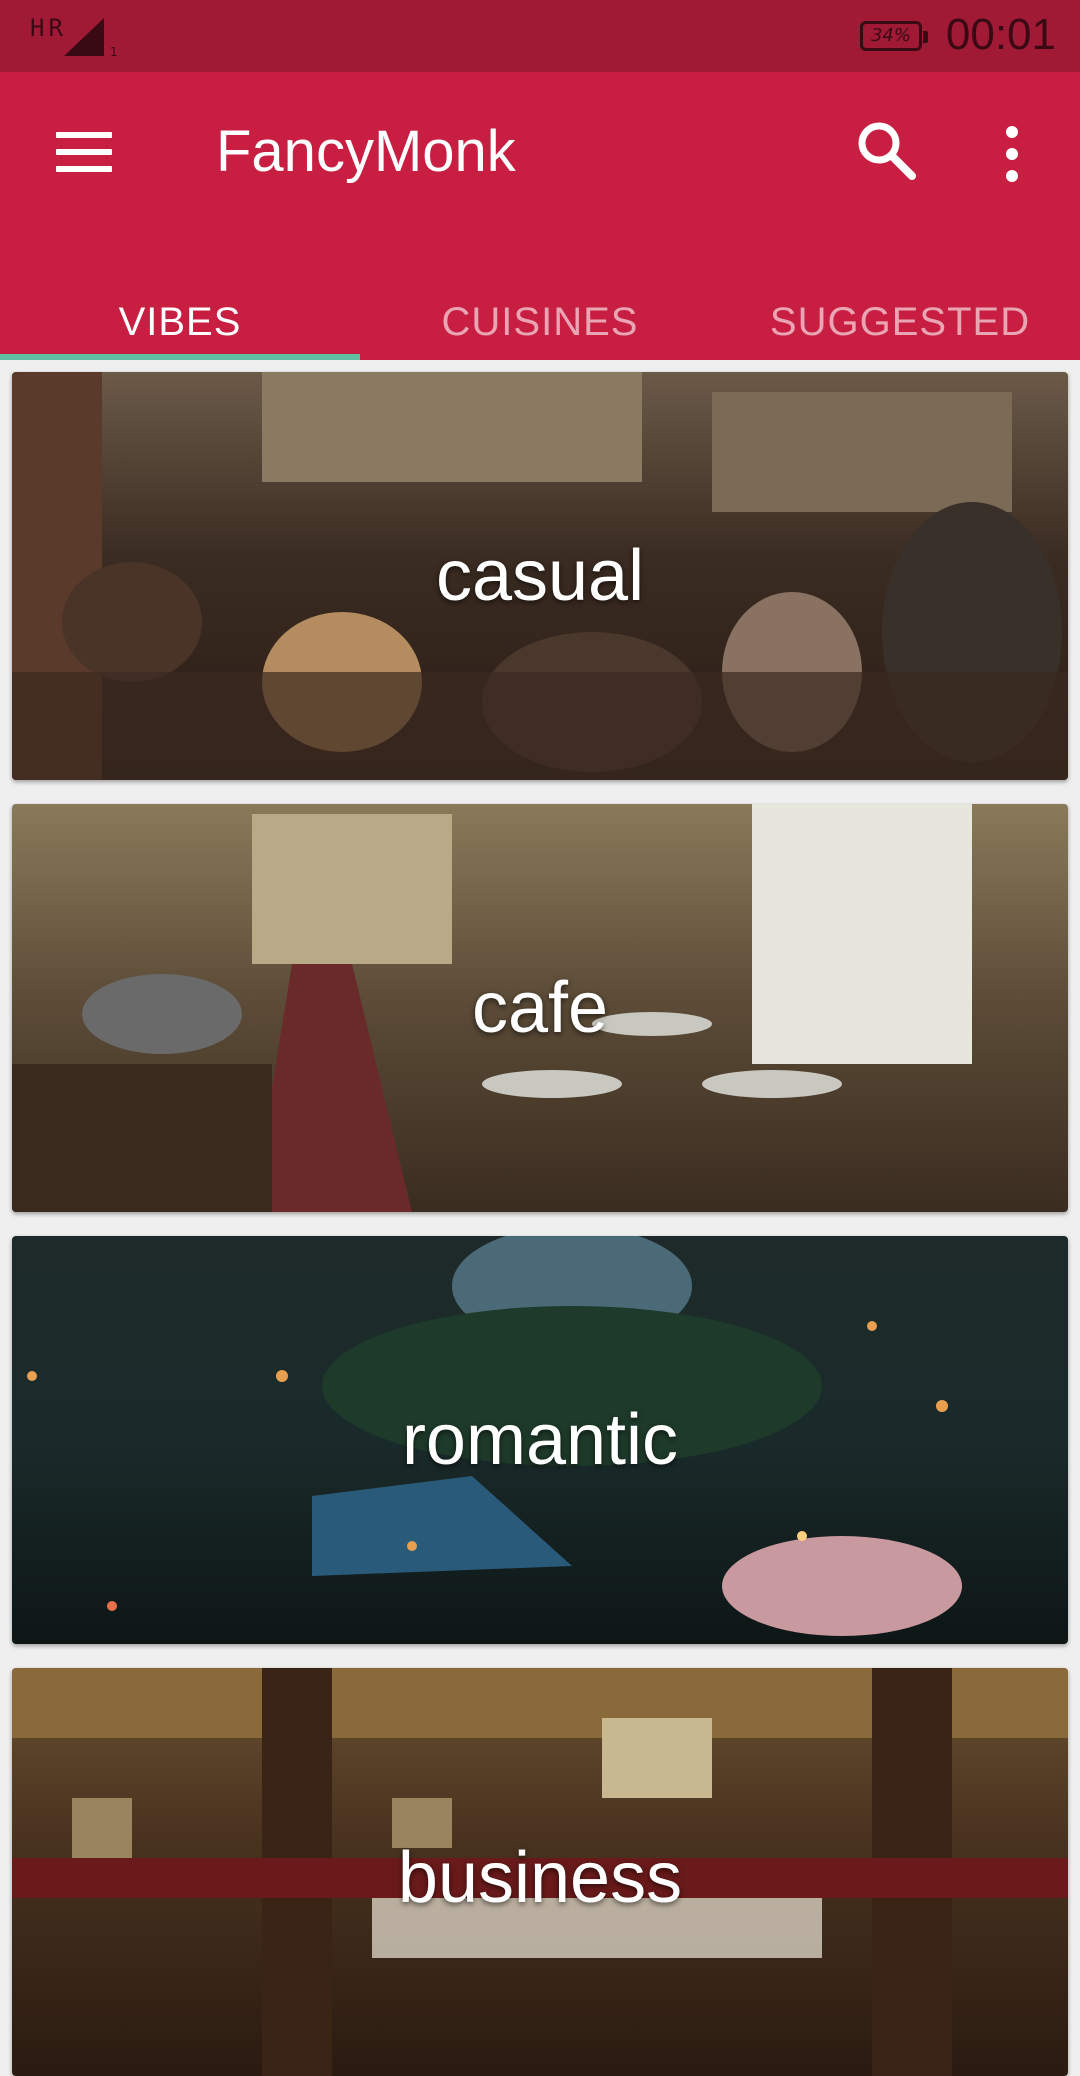  I want to click on tab-cuisines: CUISINES, so click(540, 311).